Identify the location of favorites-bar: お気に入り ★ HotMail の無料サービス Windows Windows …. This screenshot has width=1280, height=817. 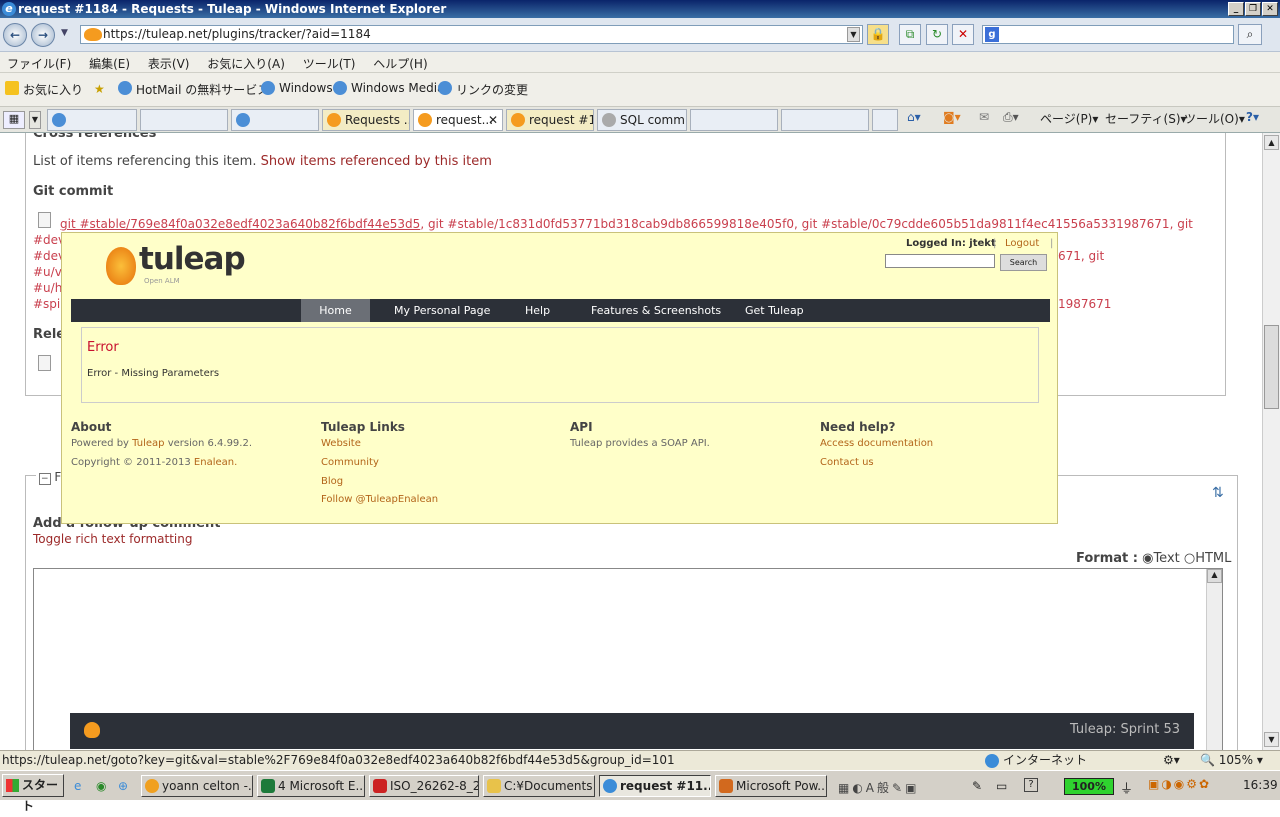
(640, 90).